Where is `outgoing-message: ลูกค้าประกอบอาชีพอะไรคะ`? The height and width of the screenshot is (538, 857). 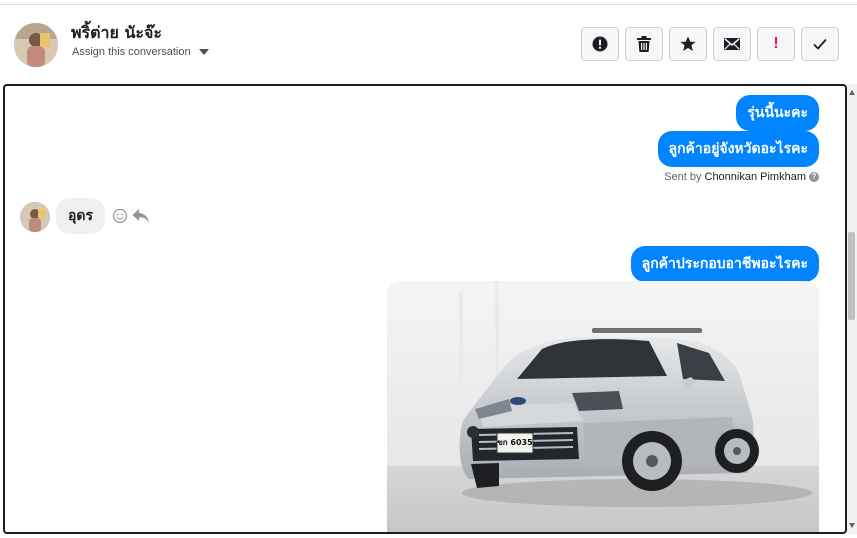
outgoing-message: ลูกค้าประกอบอาชีพอะไรคะ is located at coordinates (724, 264).